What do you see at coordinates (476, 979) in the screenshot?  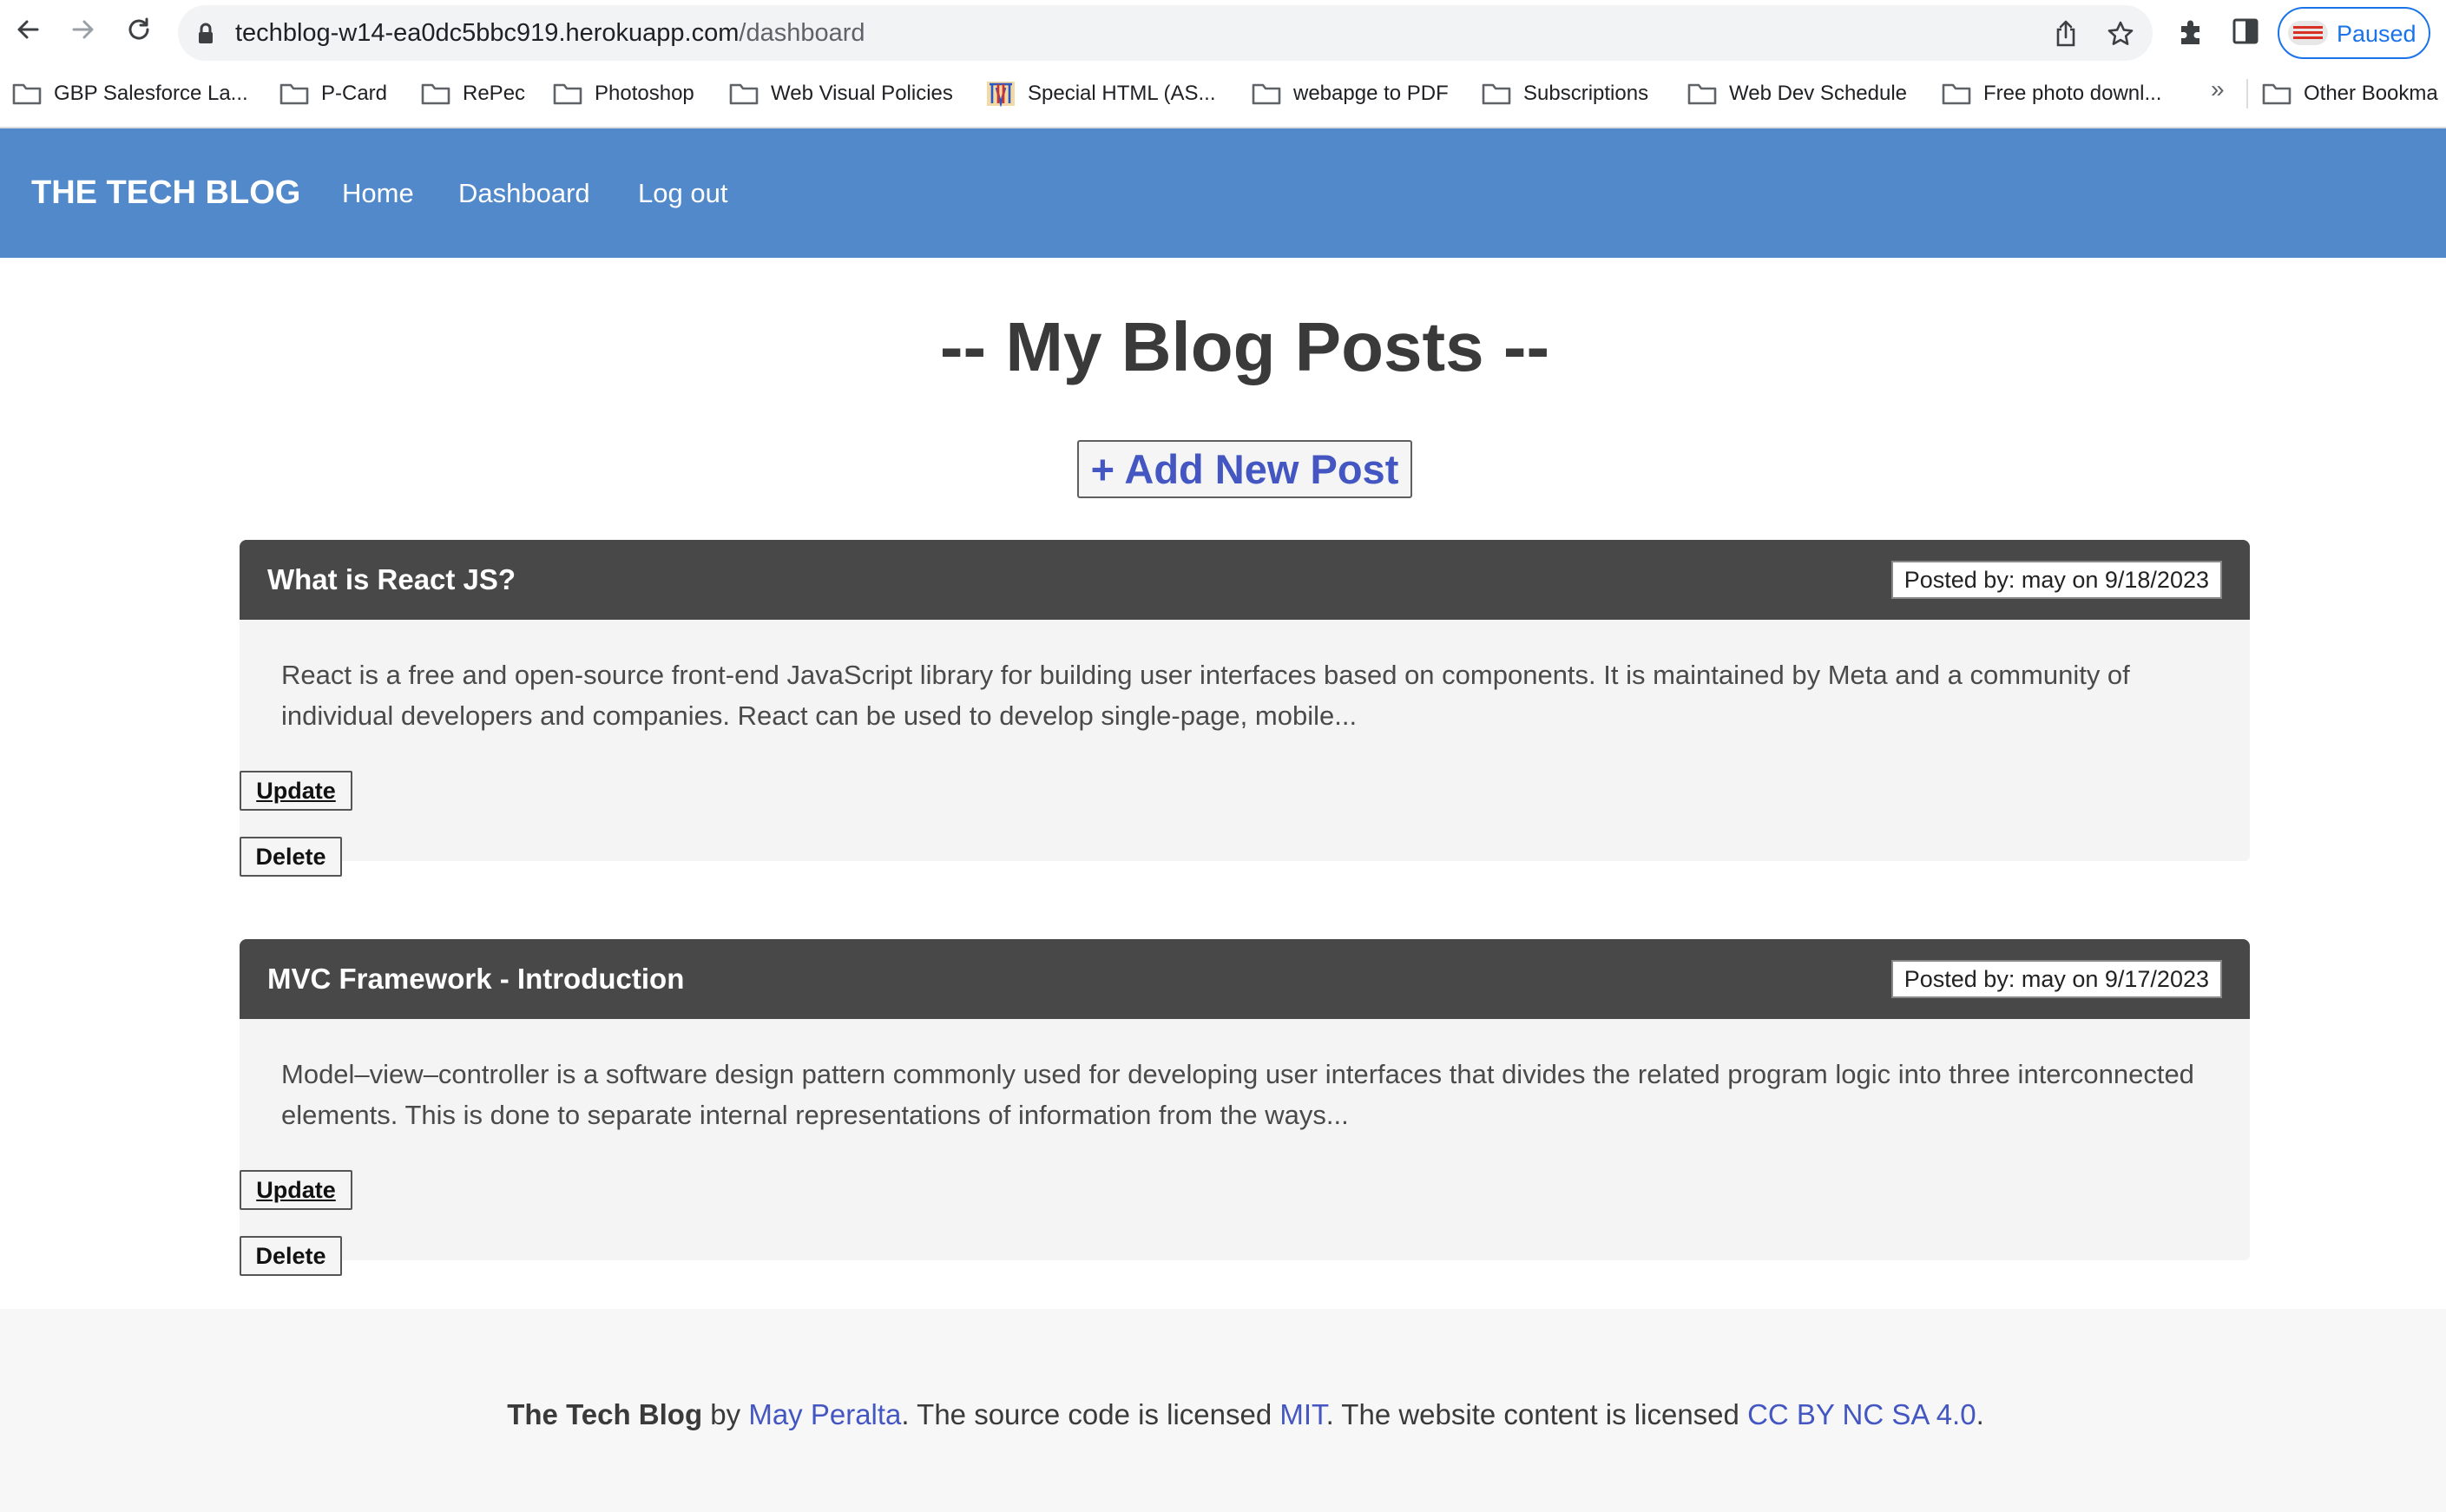 I see `post-title: MVC Framework - Introduction` at bounding box center [476, 979].